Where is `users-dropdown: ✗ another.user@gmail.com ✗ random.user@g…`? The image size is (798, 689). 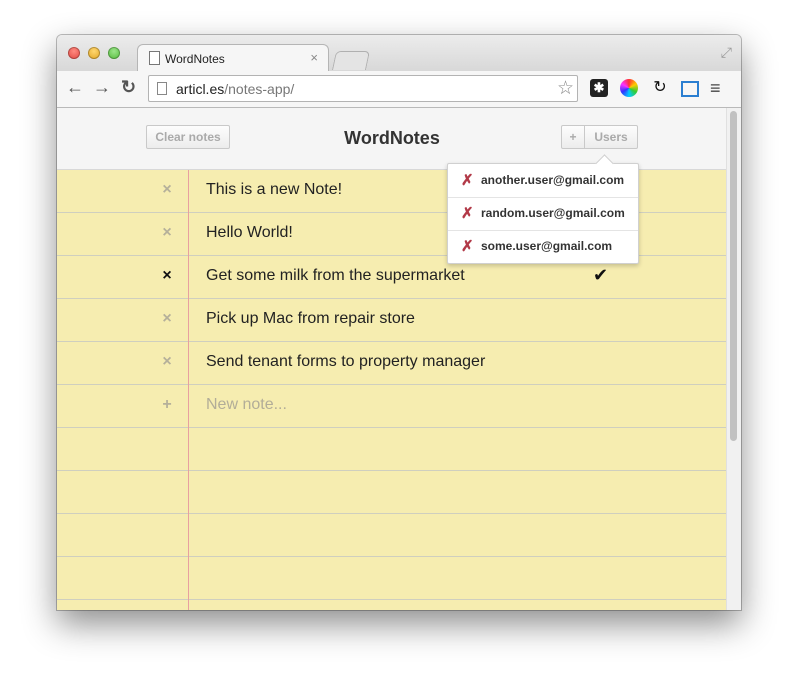 users-dropdown: ✗ another.user@gmail.com ✗ random.user@g… is located at coordinates (543, 213).